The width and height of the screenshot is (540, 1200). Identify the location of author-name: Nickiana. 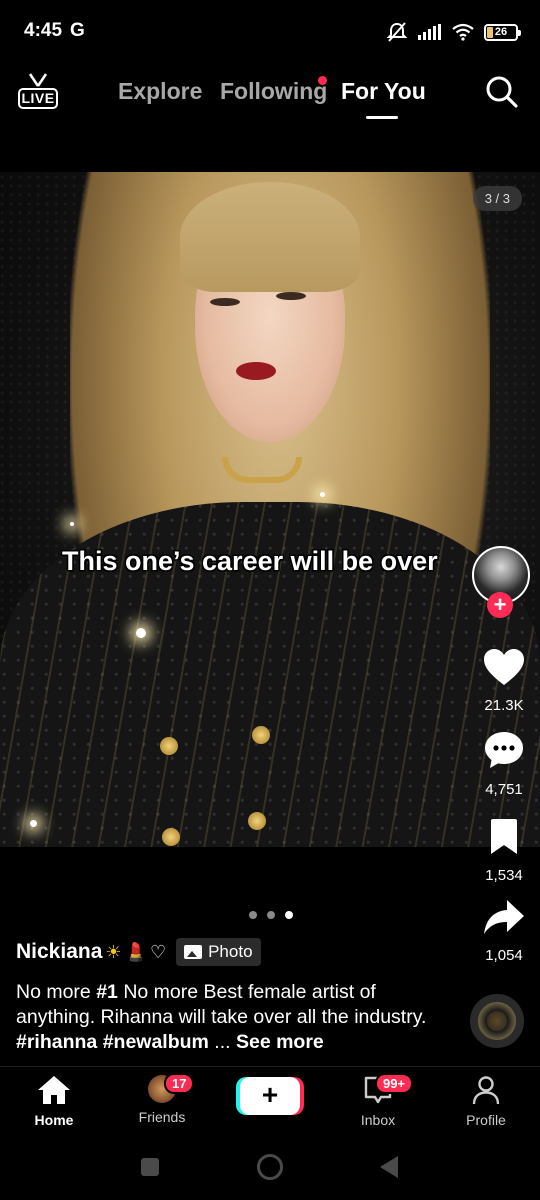
(59, 952).